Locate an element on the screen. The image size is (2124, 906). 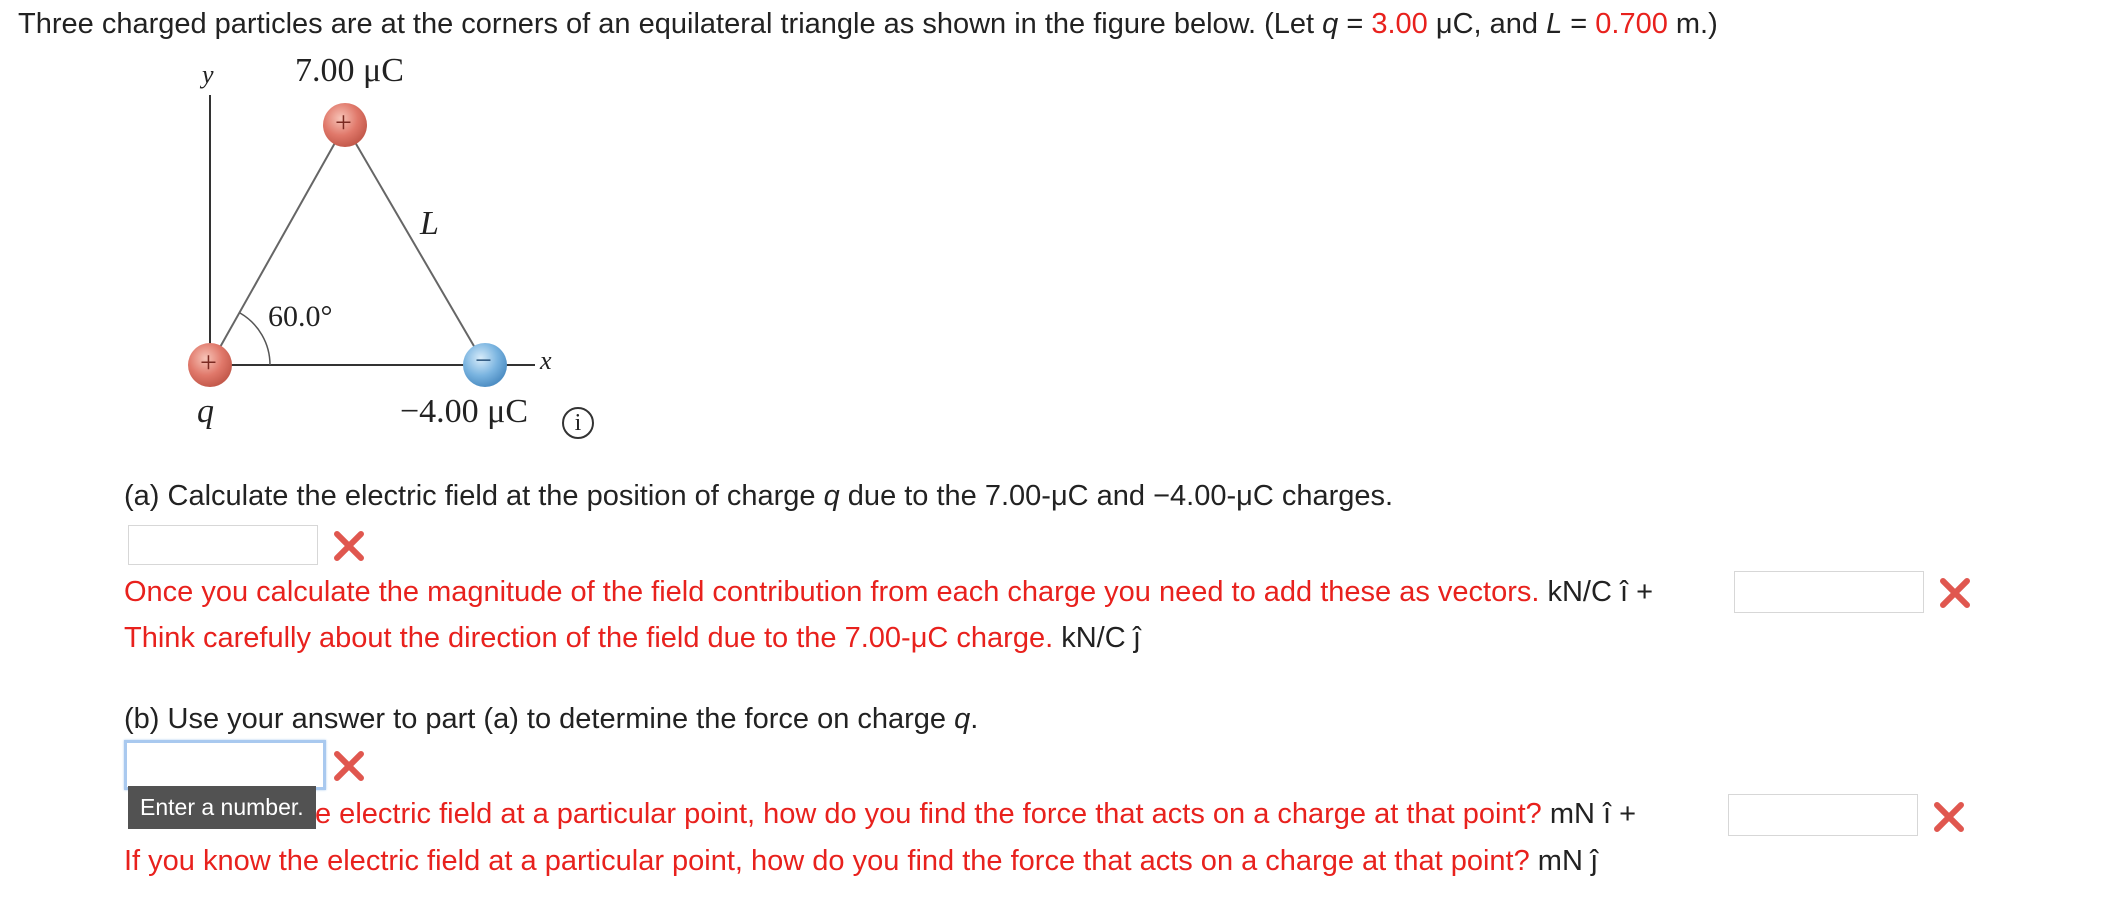
triangle-figure: y 7.00 μC + L 60.0° + − x q −4.00 μC i is located at coordinates (390, 250).